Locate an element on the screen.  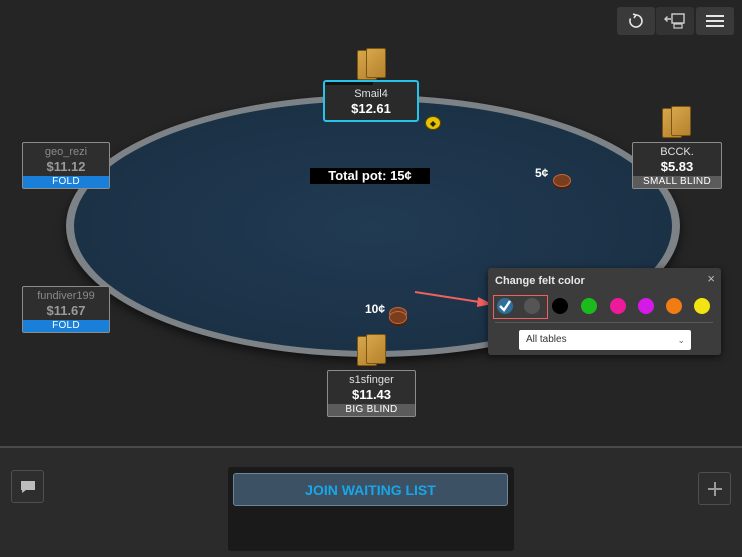
player-name: geo_rezi is located at coordinates (66, 152).